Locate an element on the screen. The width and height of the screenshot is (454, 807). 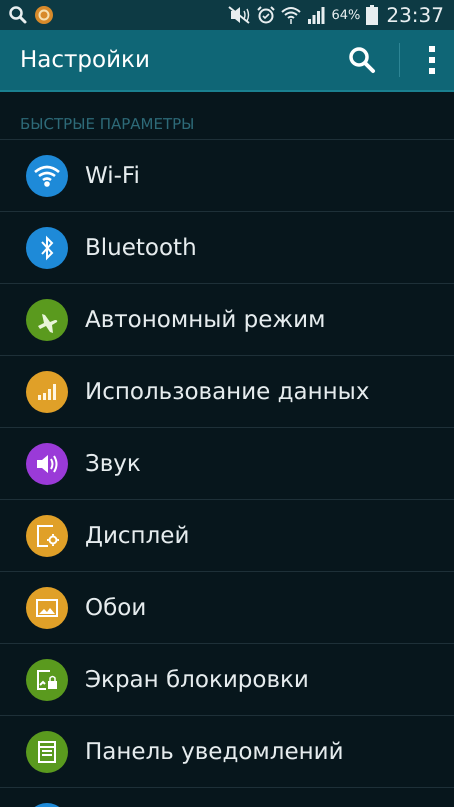
settings-item: Автономный режим is located at coordinates (227, 320).